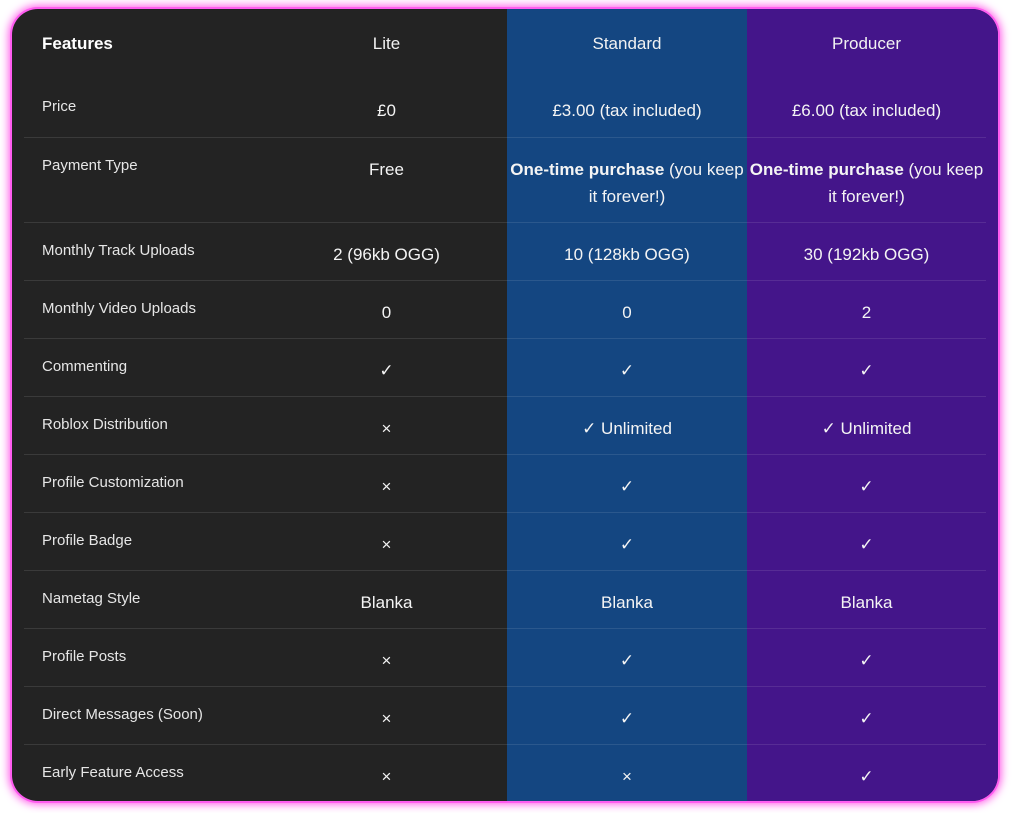  What do you see at coordinates (866, 599) in the screenshot?
I see `producer-nametag-sample: Blanka` at bounding box center [866, 599].